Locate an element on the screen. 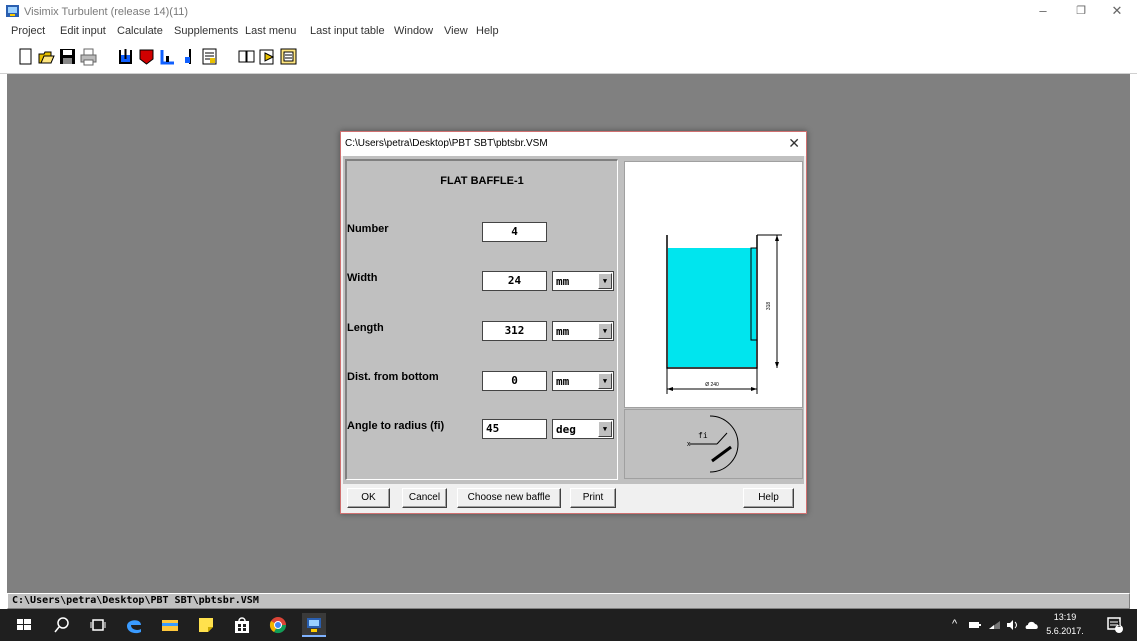 This screenshot has height=641, width=1137. dist-unit-select: mm ▼ is located at coordinates (583, 381).